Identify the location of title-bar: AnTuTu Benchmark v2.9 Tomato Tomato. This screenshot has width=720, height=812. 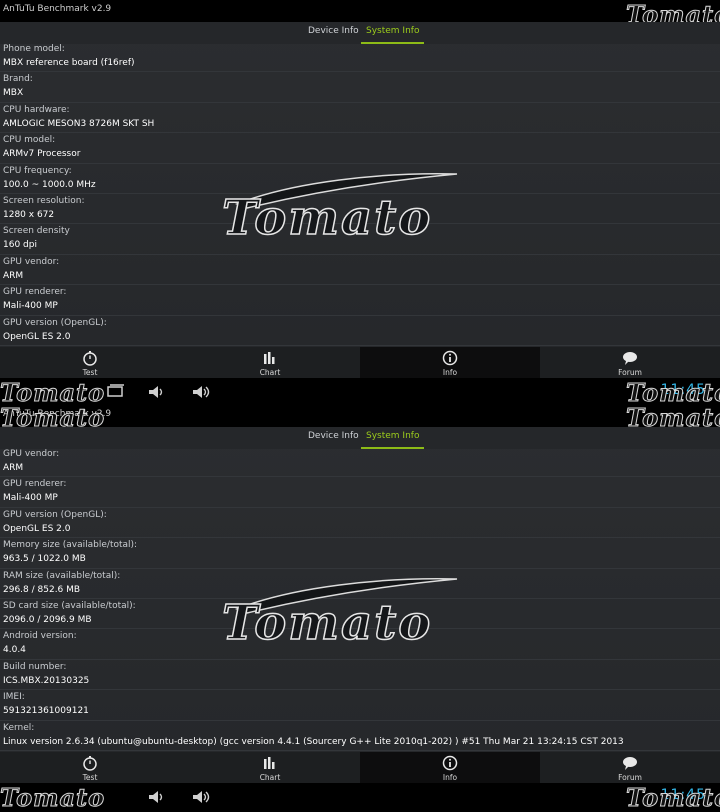
(360, 418).